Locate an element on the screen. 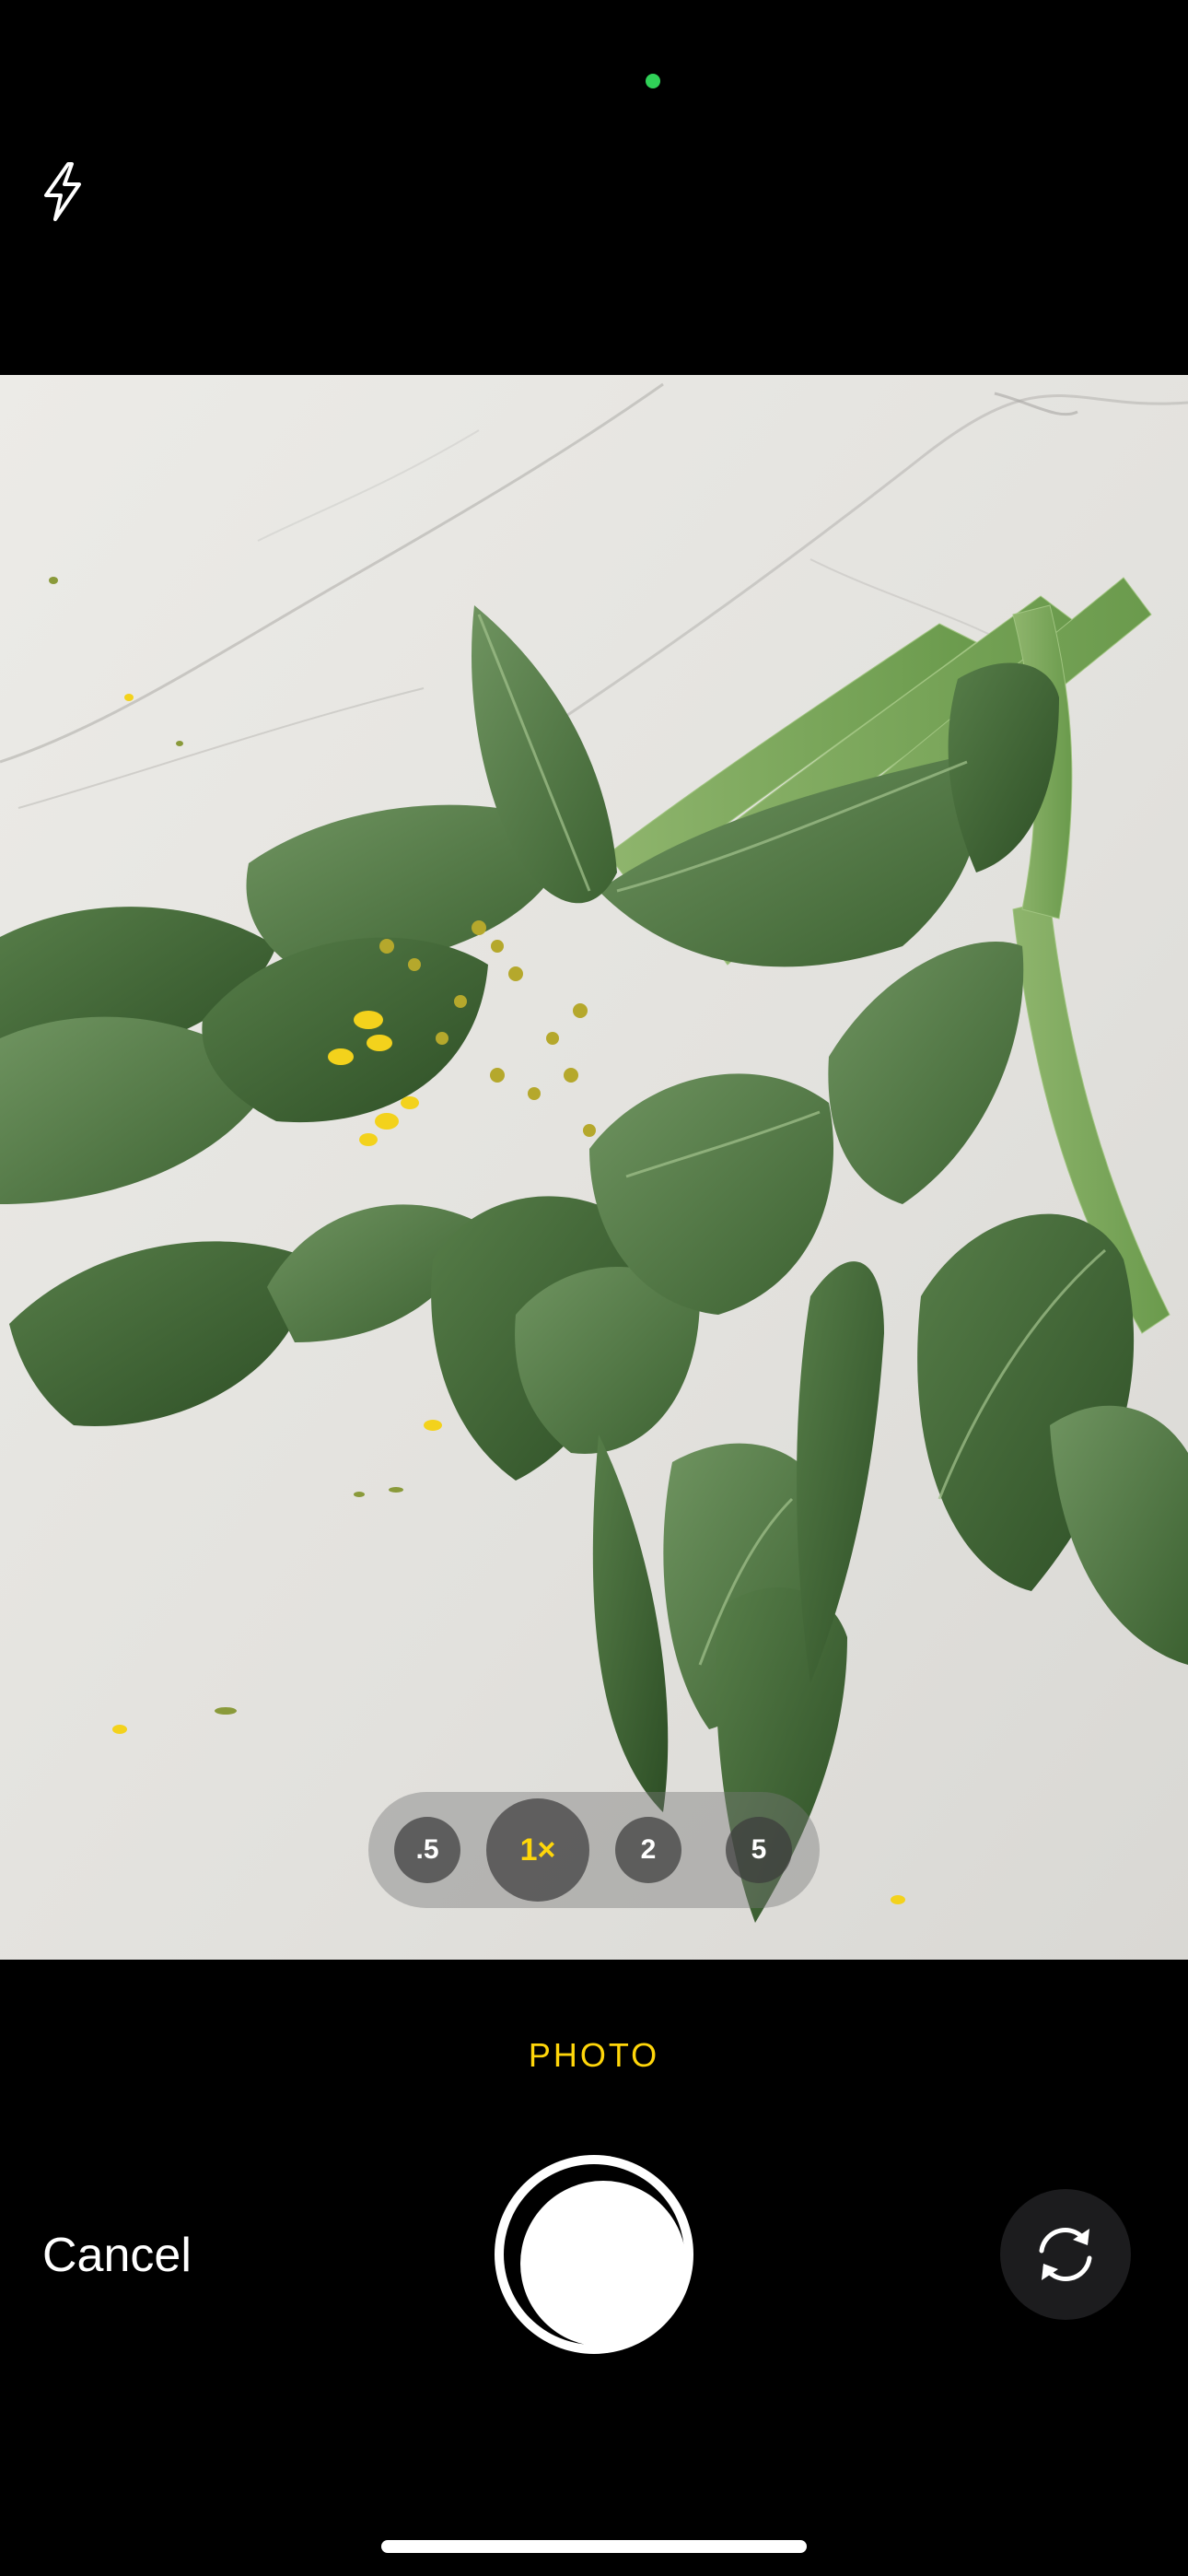 The image size is (1188, 2576). zoom-option-label: .5 is located at coordinates (427, 1849).